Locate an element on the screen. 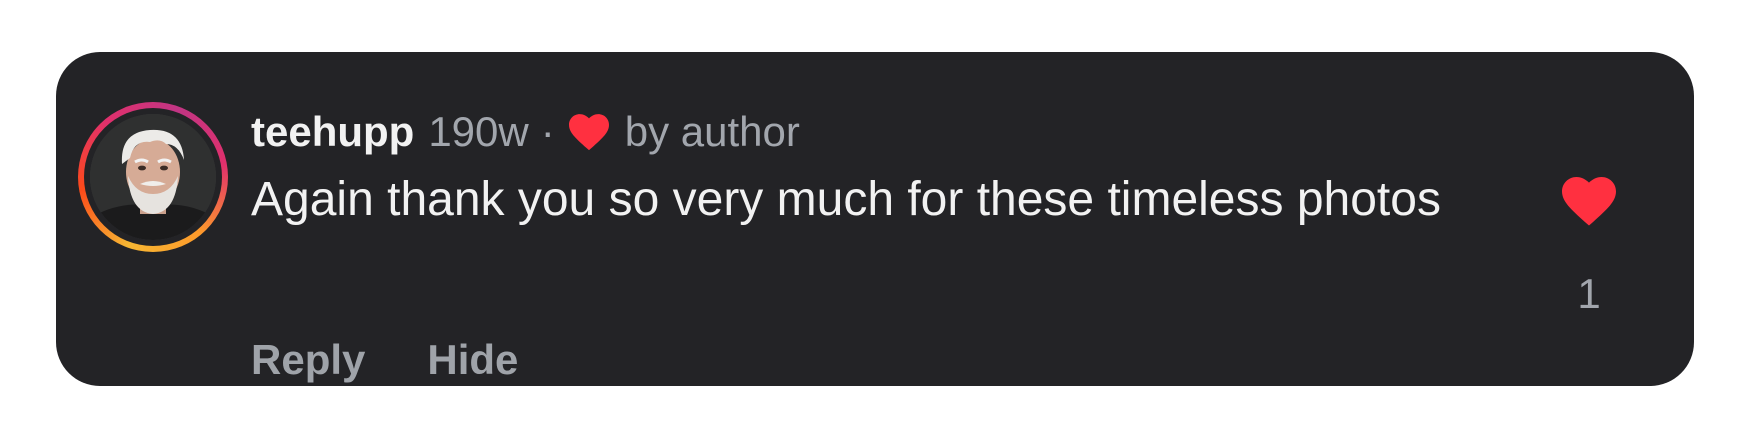 The height and width of the screenshot is (438, 1750). hide-button: Hide is located at coordinates (472, 360).